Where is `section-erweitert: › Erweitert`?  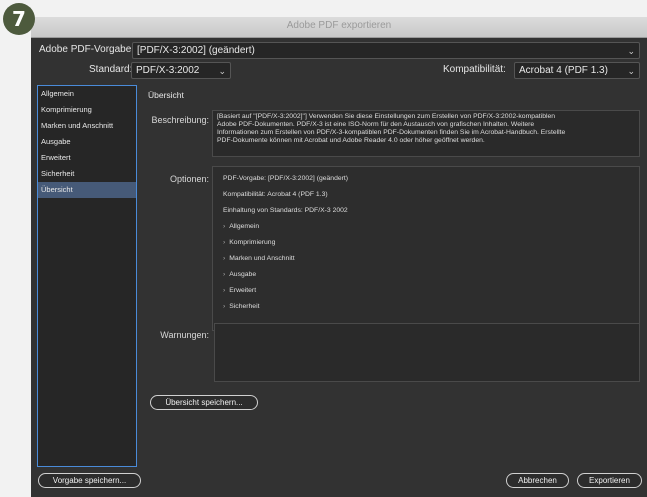 section-erweitert: › Erweitert is located at coordinates (239, 290).